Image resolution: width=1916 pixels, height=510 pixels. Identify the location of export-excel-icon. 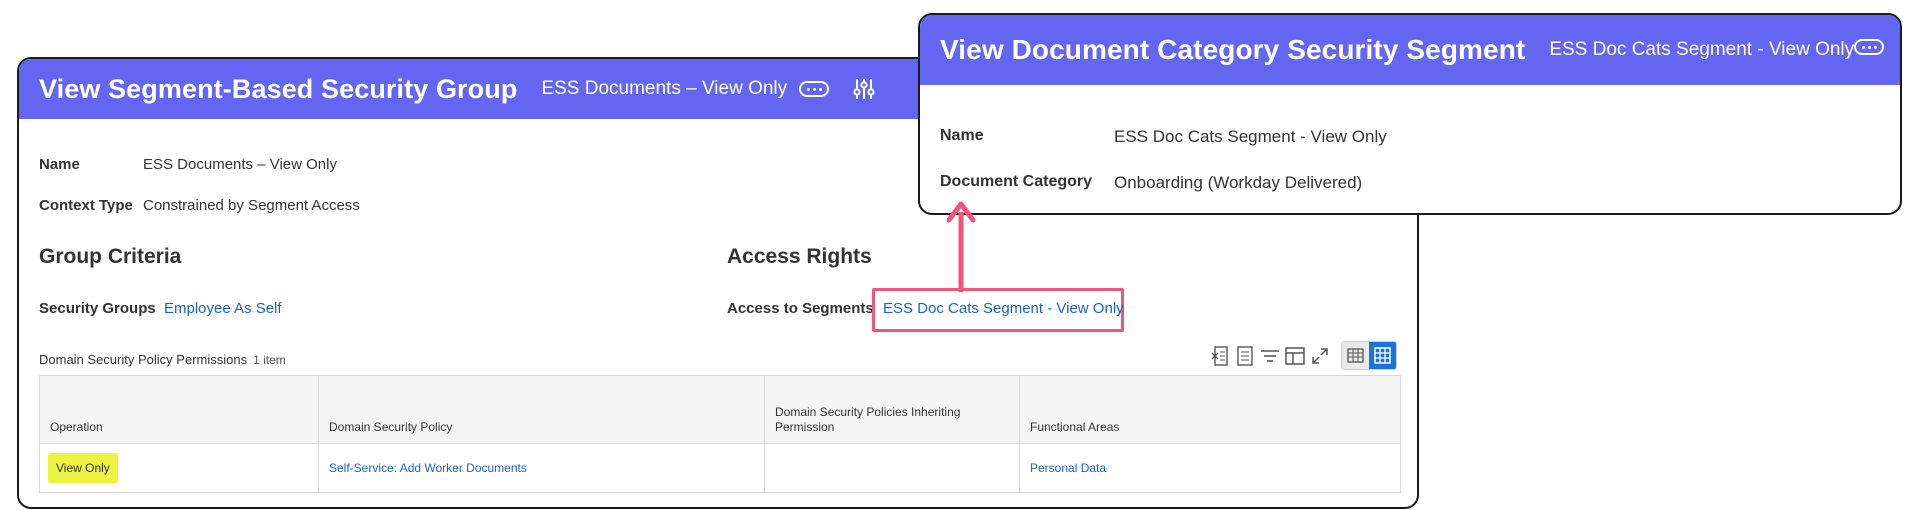
(1220, 355).